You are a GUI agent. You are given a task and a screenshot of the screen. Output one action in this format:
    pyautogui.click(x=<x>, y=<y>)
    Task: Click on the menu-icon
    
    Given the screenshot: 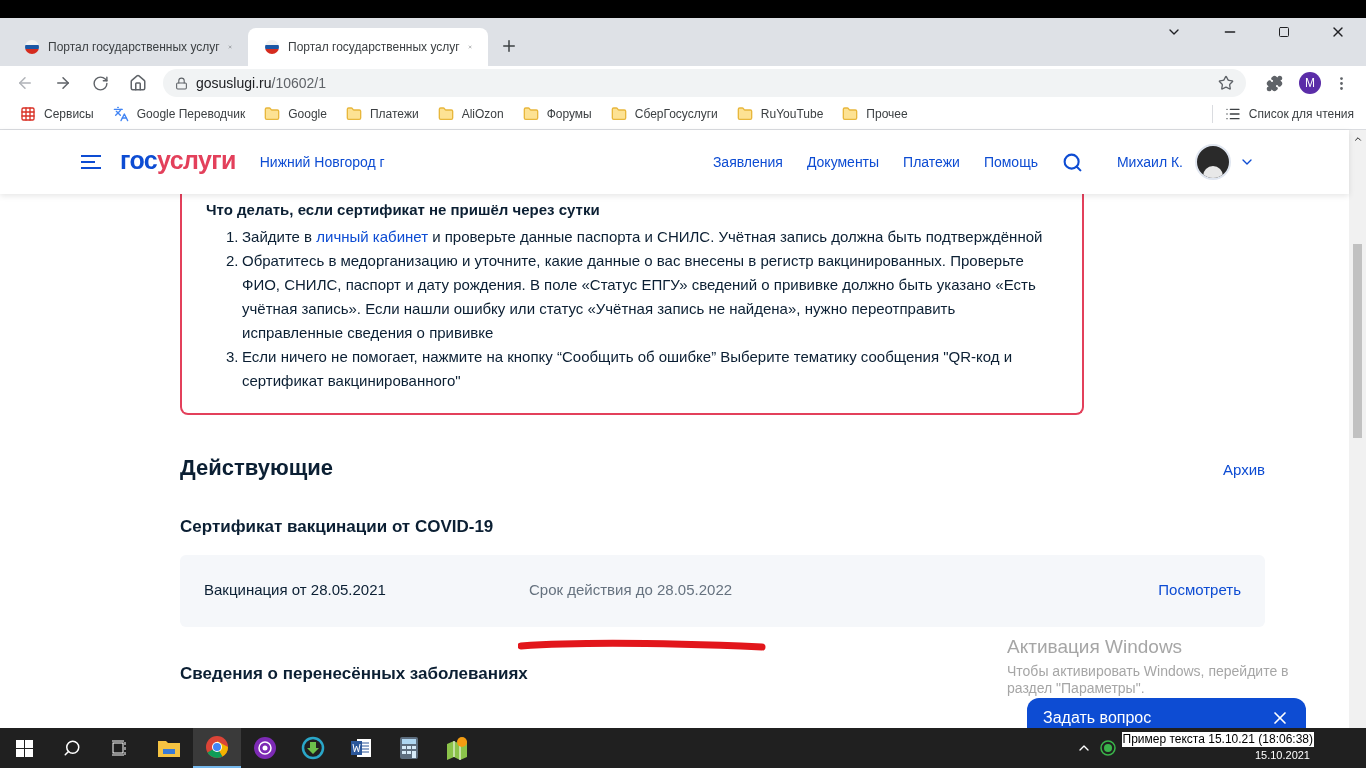 What is the action you would take?
    pyautogui.click(x=91, y=162)
    